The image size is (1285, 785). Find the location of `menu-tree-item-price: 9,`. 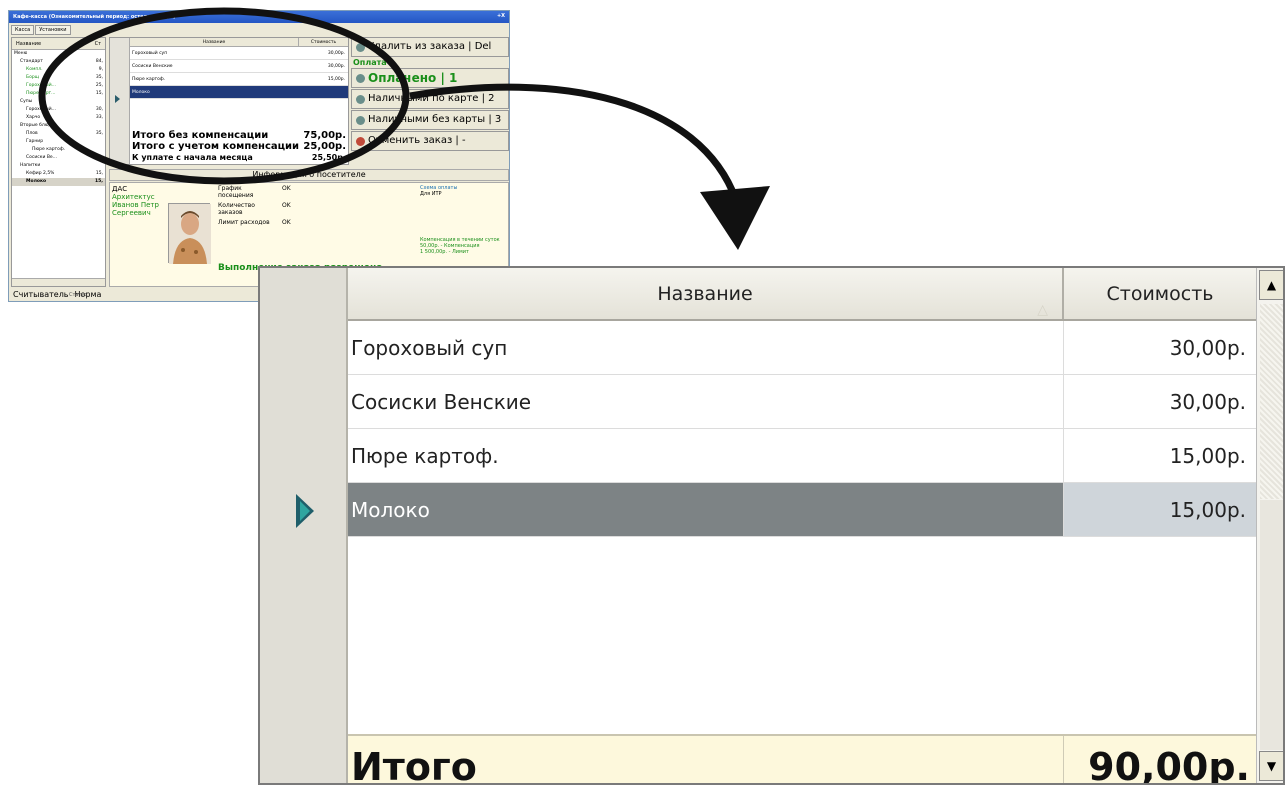

menu-tree-item-price: 9, is located at coordinates (100, 69).